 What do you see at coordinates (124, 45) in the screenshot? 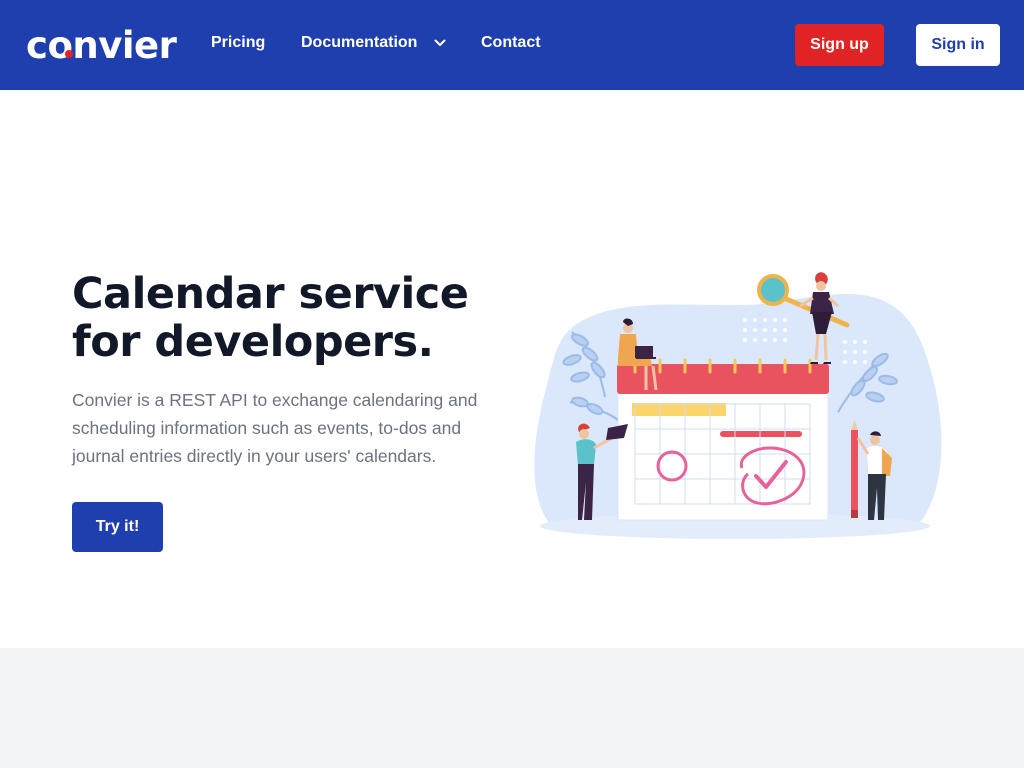
I see `logo-text-rest: nvier` at bounding box center [124, 45].